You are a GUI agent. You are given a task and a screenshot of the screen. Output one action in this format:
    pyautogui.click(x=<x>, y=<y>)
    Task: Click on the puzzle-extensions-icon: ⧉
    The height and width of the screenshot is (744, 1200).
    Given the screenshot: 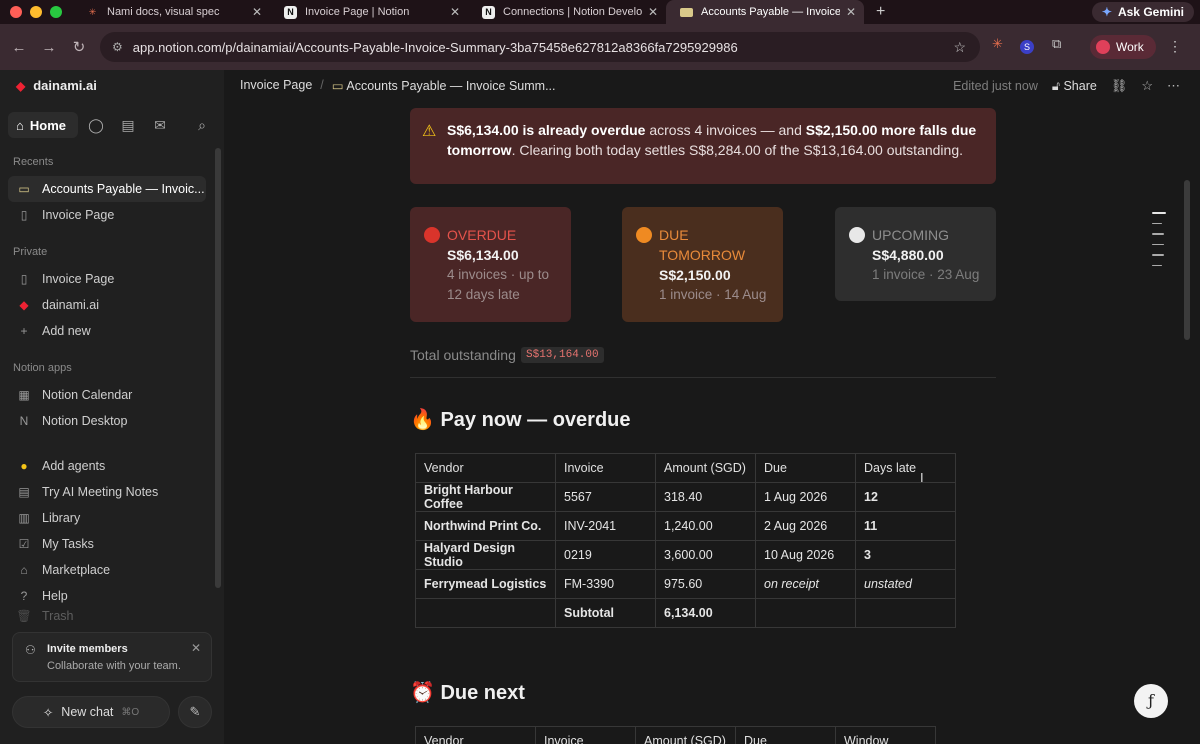 What is the action you would take?
    pyautogui.click(x=1056, y=44)
    